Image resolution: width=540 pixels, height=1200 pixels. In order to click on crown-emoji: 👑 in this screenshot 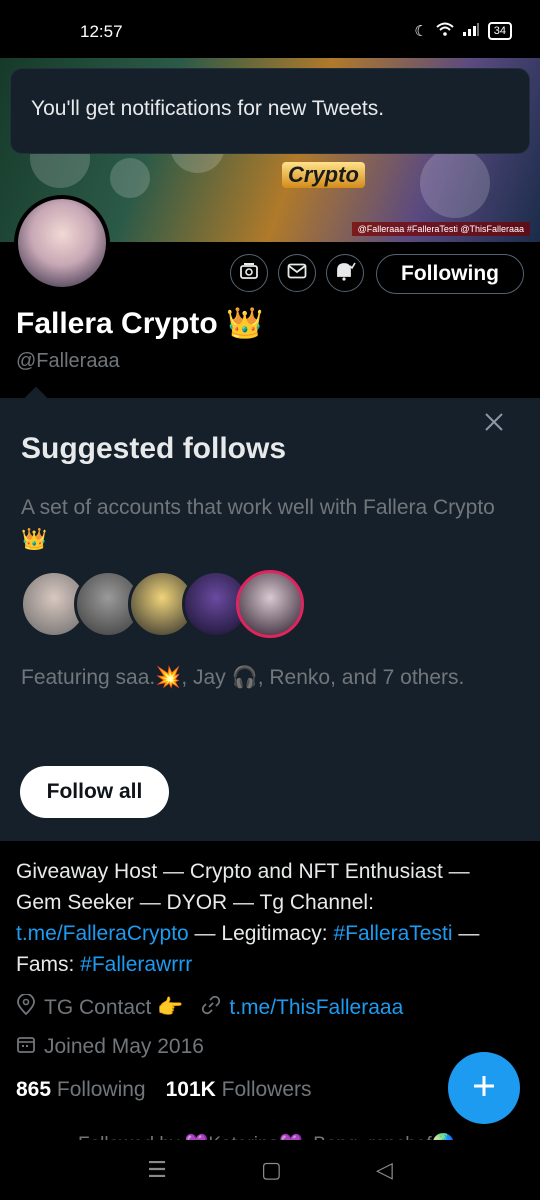, I will do `click(245, 323)`.